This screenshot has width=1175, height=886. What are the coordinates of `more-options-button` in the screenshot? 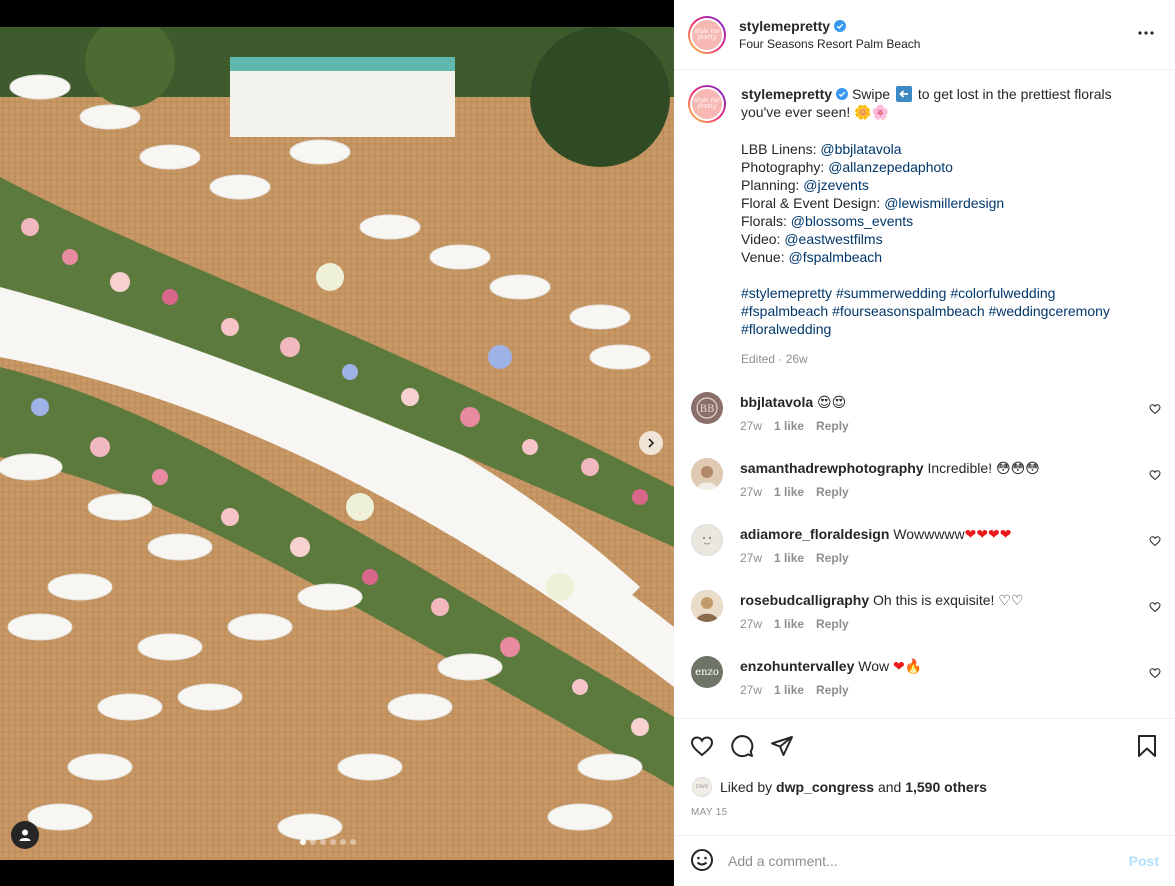 It's located at (1146, 34).